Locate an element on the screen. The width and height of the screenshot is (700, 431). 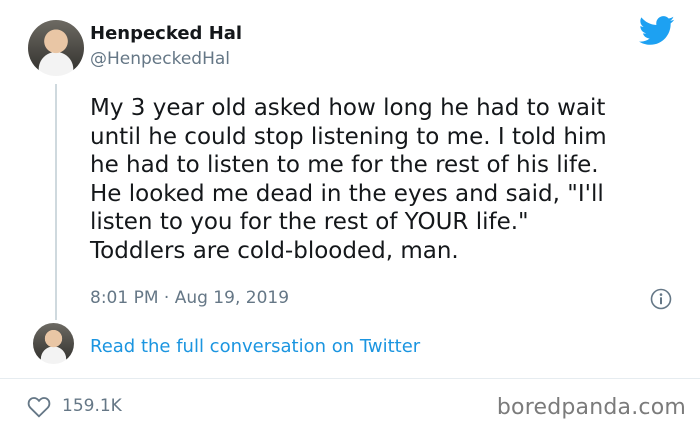
boredpanda-watermark: boredpanda.com is located at coordinates (591, 407).